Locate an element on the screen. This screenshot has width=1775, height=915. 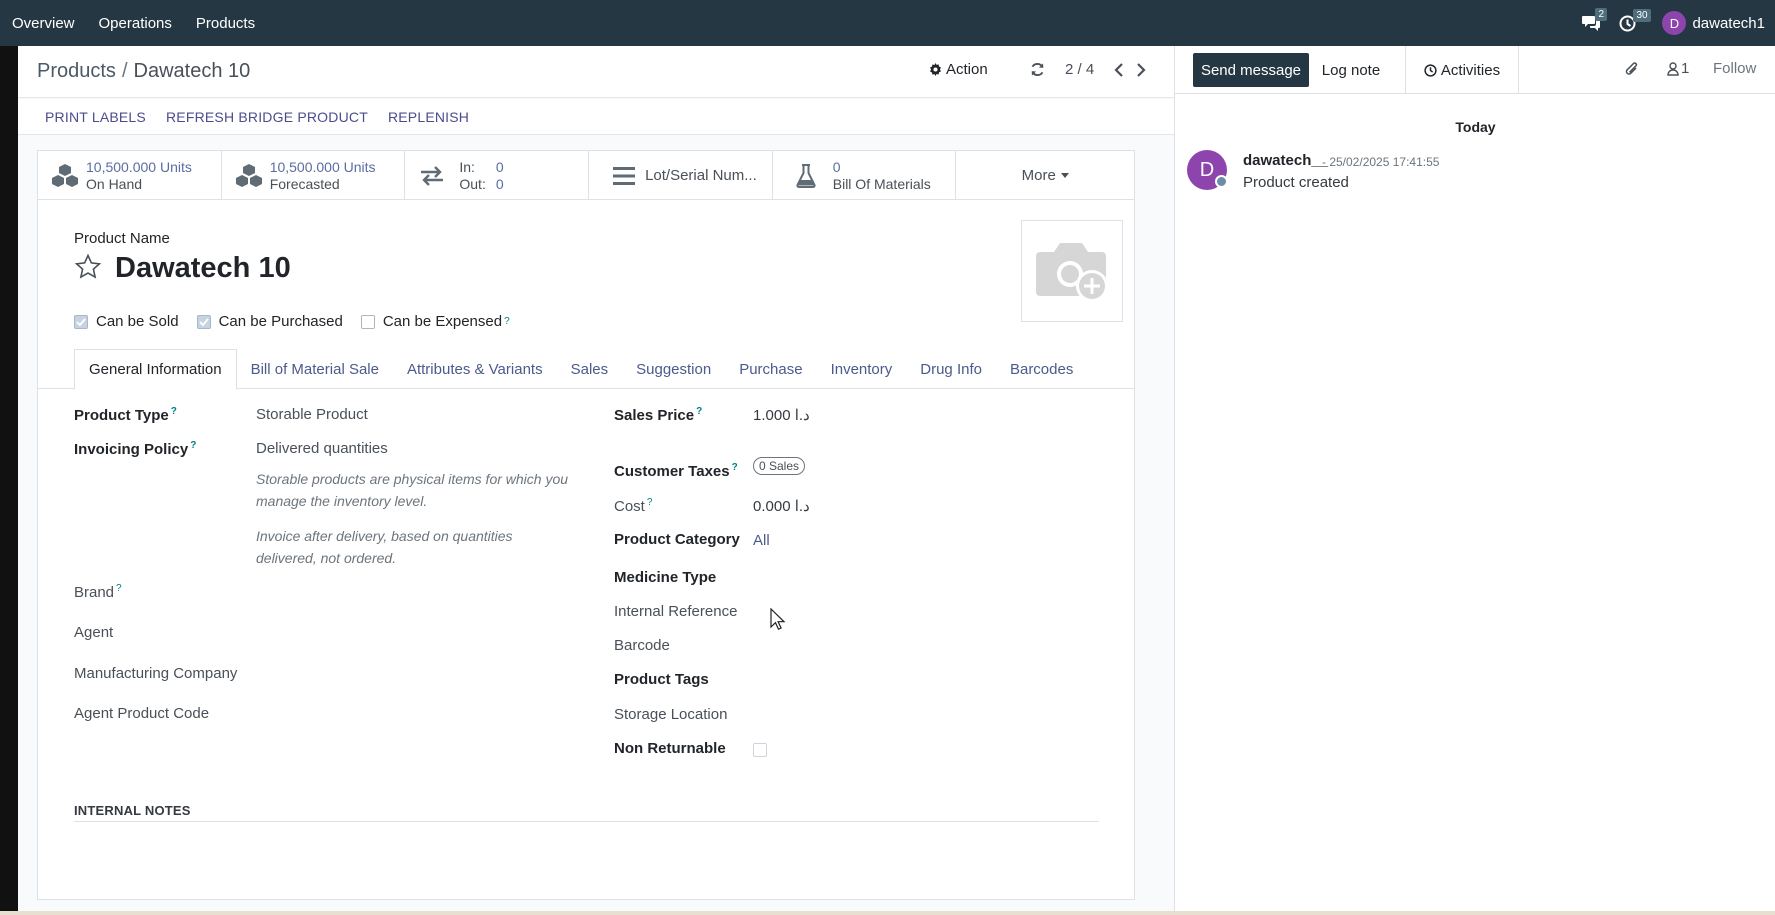
chevron-right-icon is located at coordinates (1141, 69).